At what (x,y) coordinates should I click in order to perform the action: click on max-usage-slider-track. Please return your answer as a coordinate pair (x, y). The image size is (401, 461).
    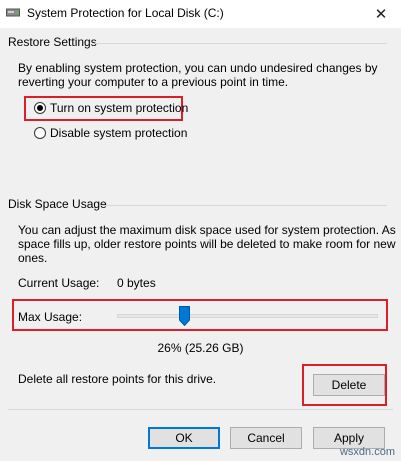
    Looking at the image, I should click on (247, 316).